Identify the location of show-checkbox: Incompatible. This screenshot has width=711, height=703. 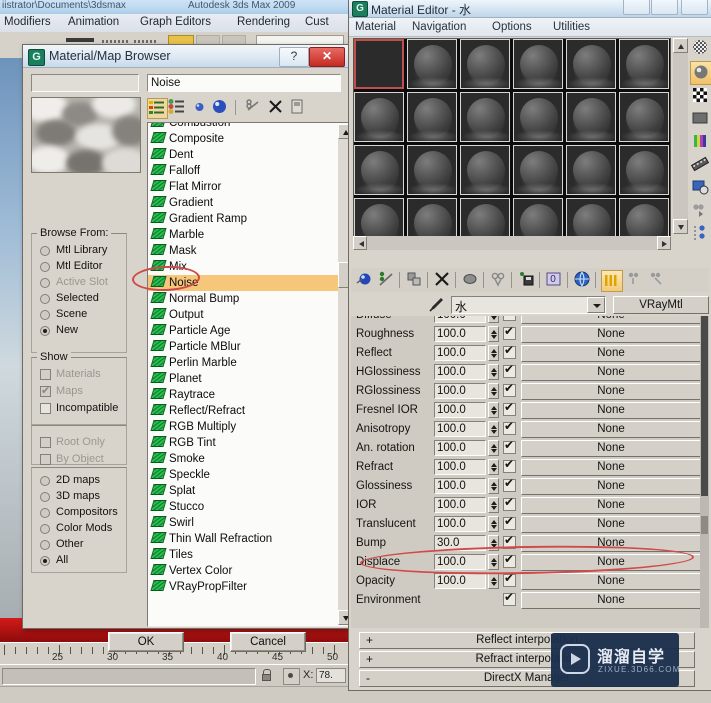
(82, 409).